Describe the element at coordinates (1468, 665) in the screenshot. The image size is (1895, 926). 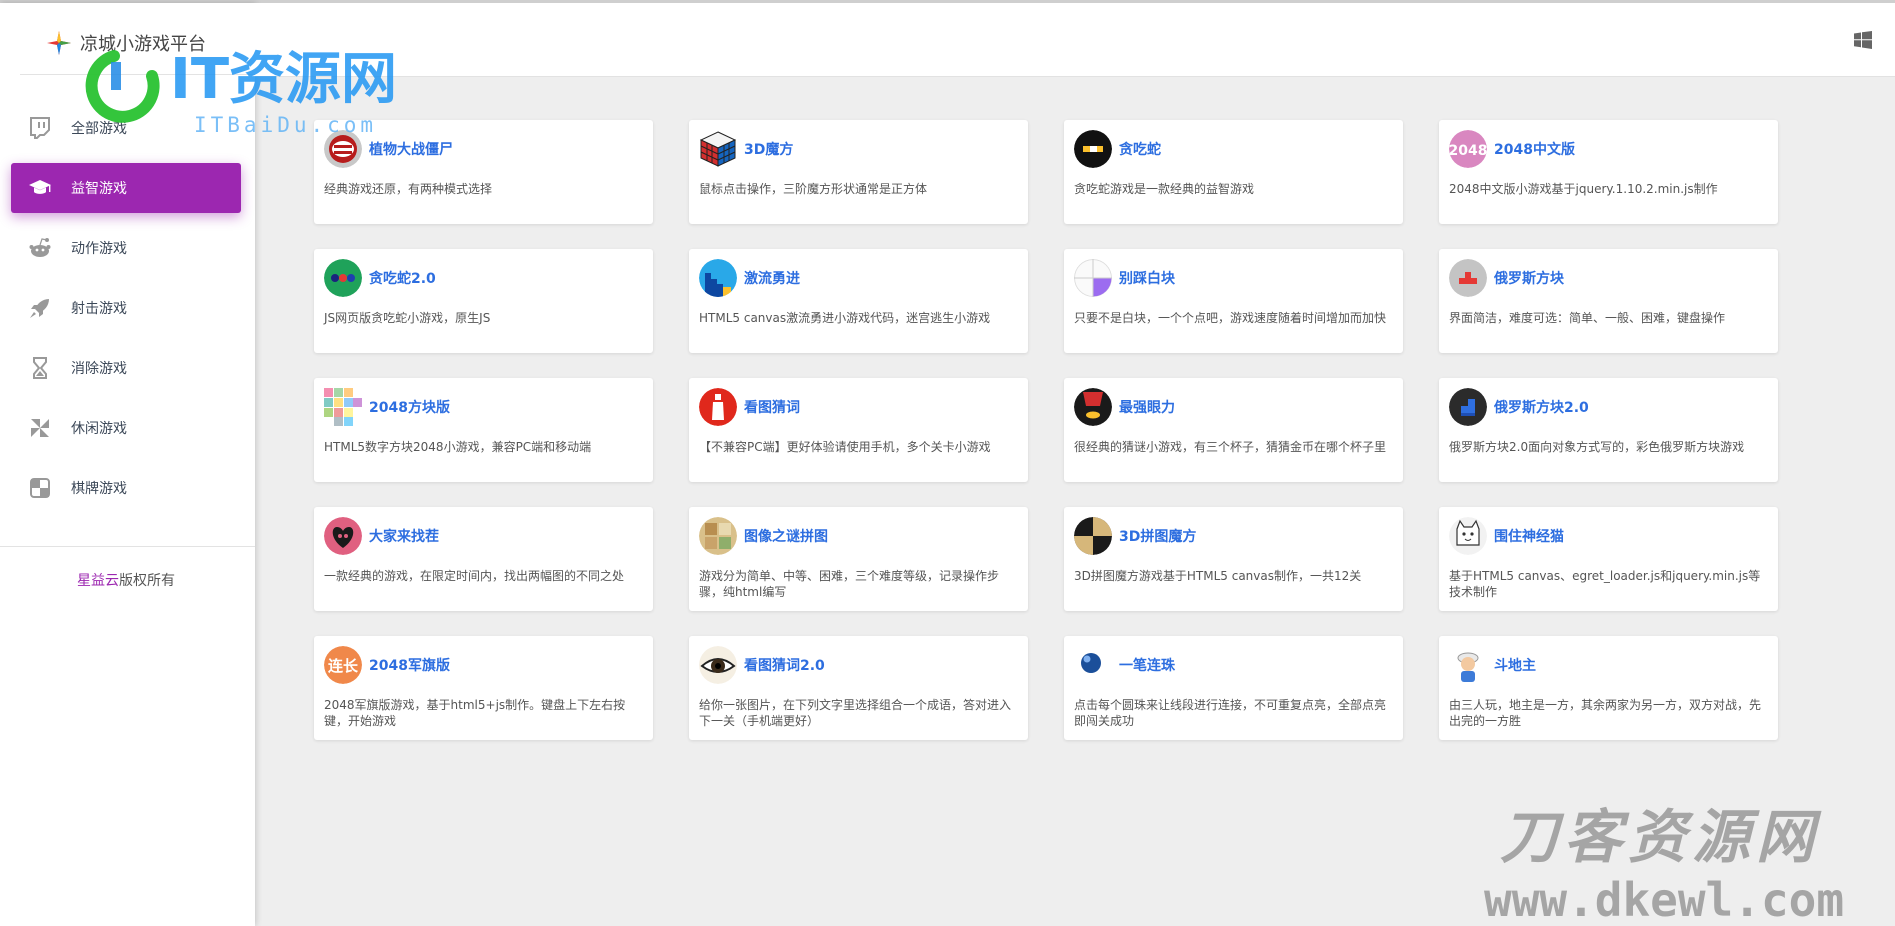
I see `landlord-thumb-icon` at that location.